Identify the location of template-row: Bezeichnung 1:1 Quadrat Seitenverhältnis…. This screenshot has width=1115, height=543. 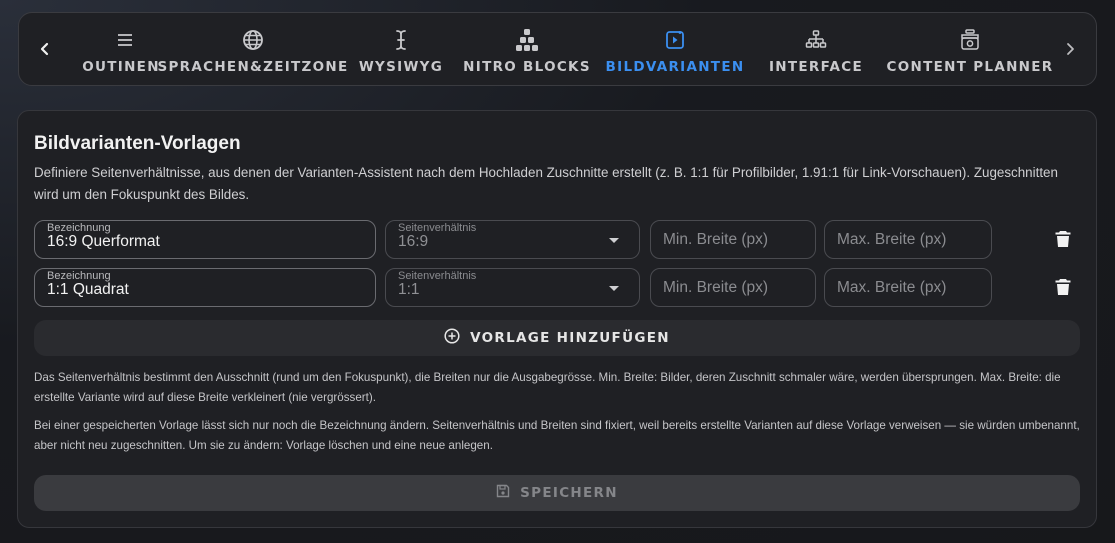
(559, 288).